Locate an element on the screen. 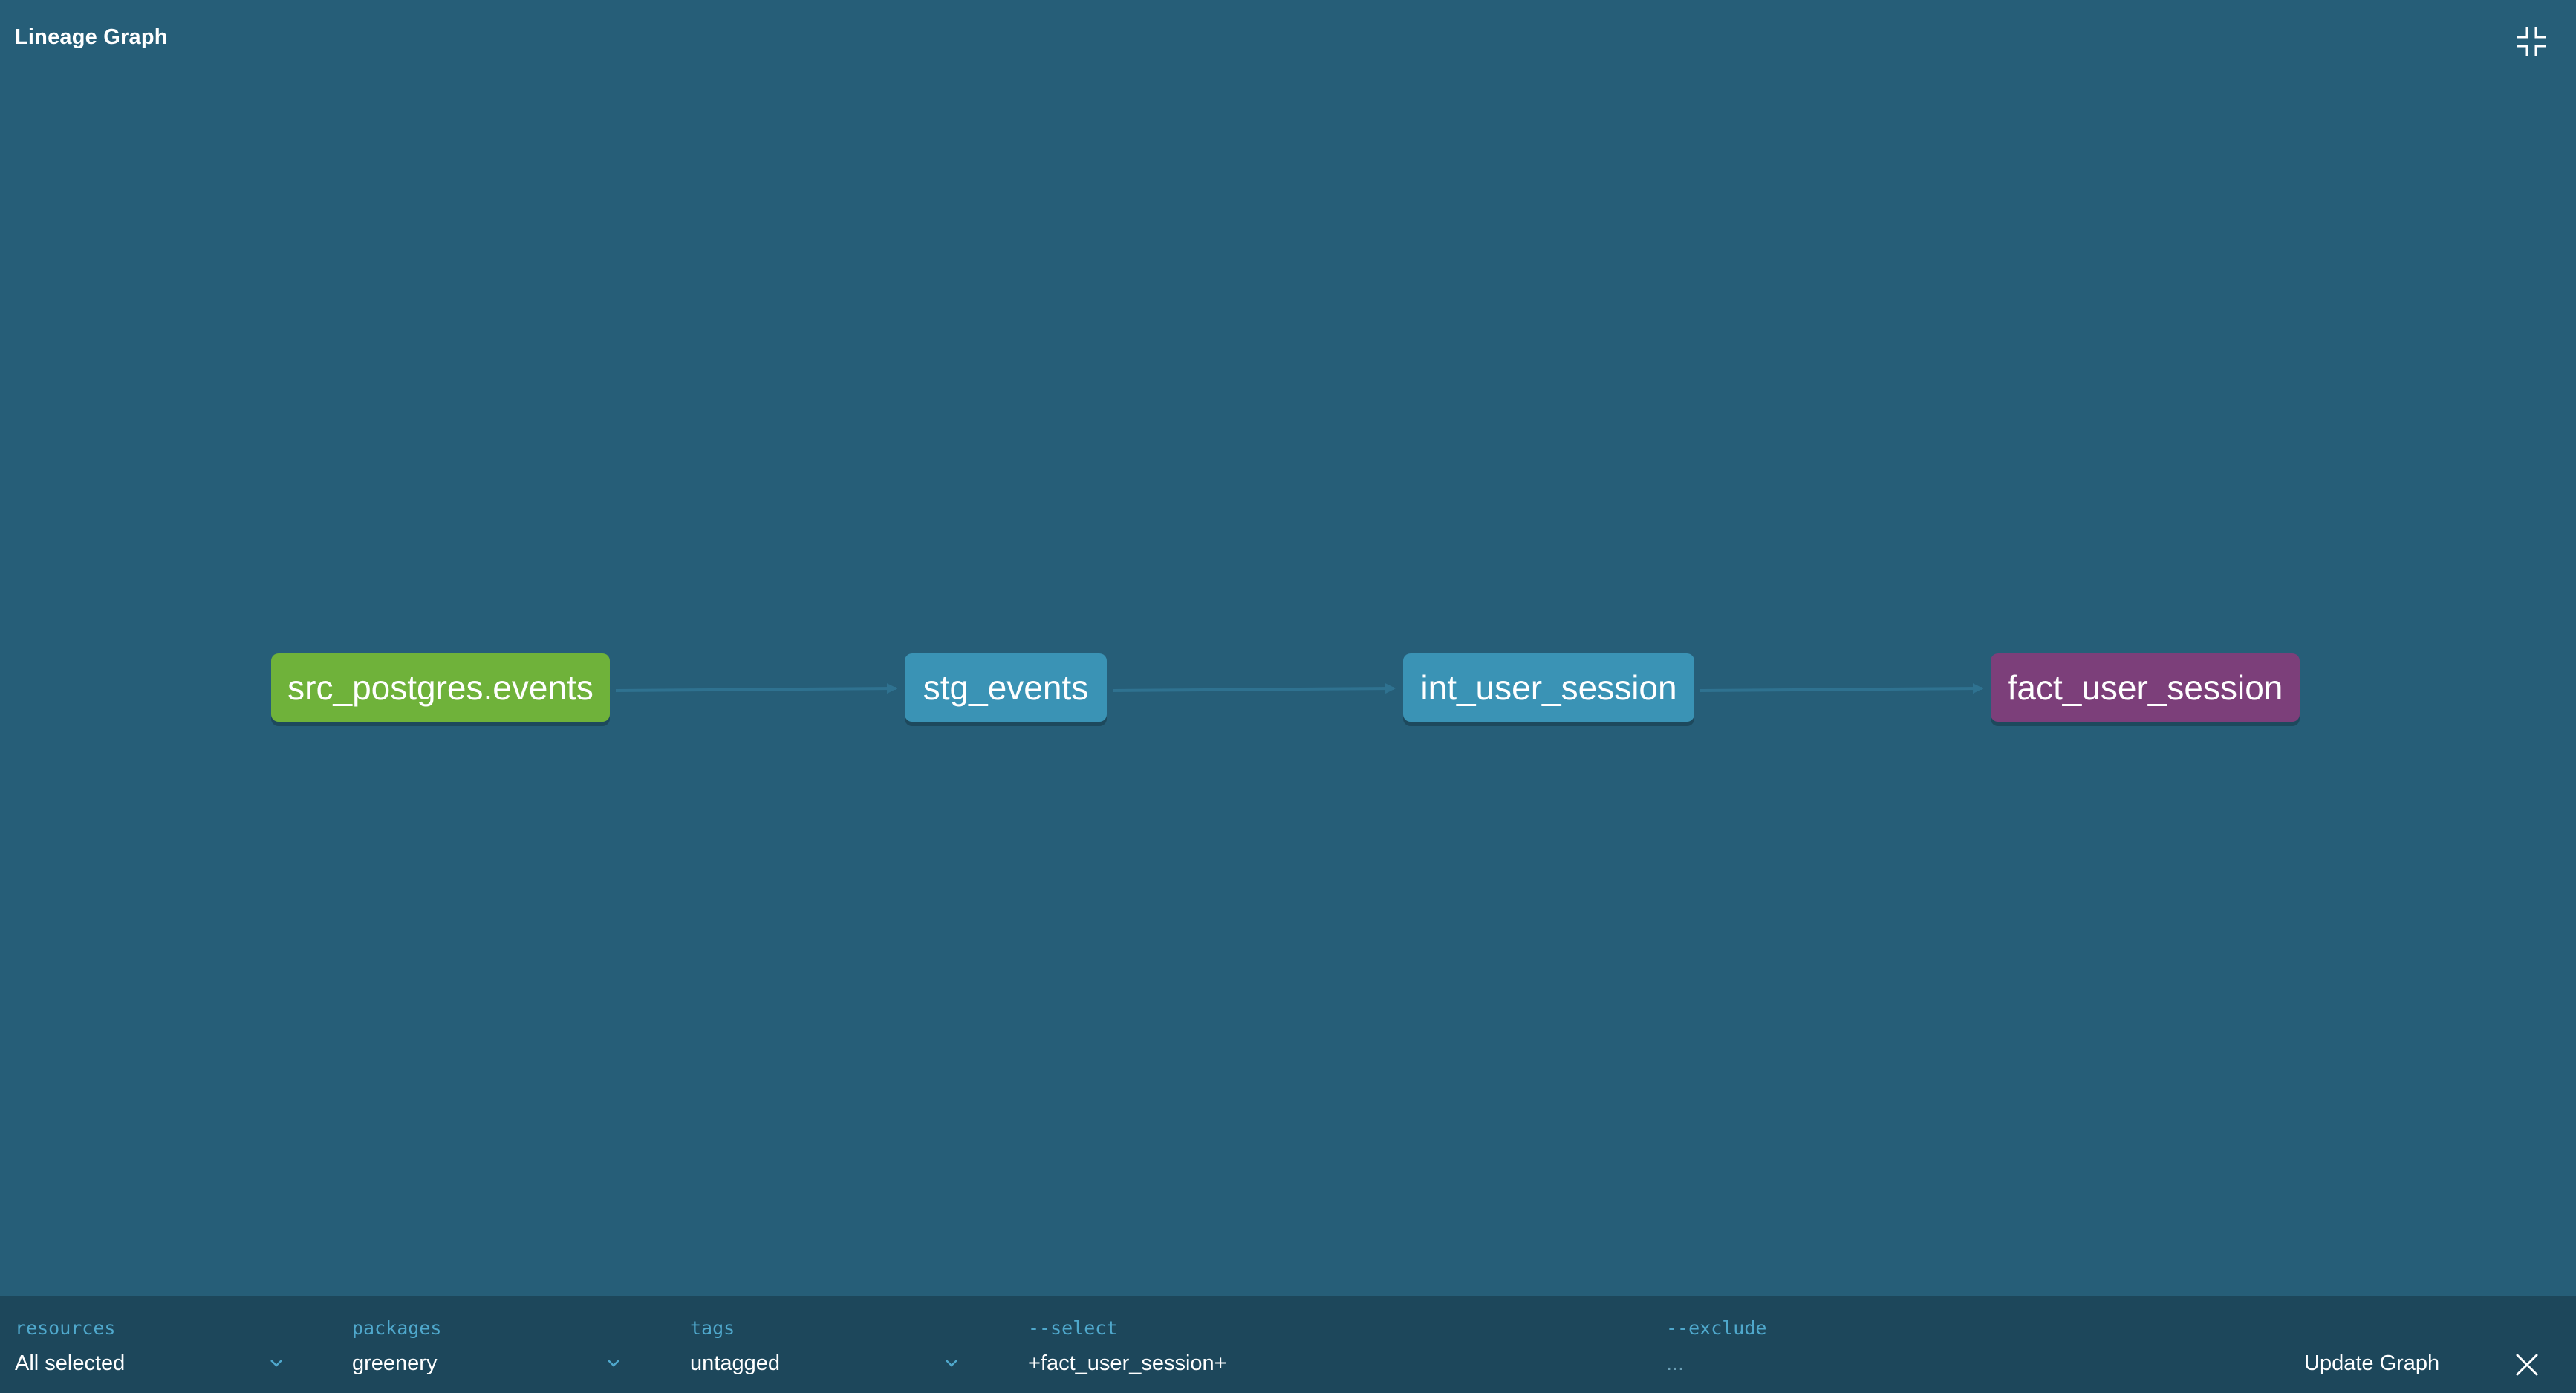  packages-value: greenery is located at coordinates (395, 1363).